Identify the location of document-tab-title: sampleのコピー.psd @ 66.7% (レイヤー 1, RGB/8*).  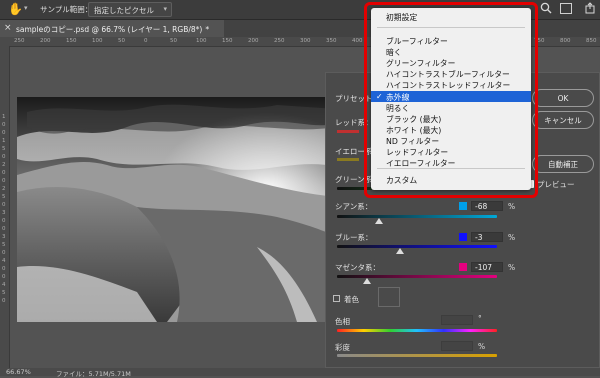
(109, 29).